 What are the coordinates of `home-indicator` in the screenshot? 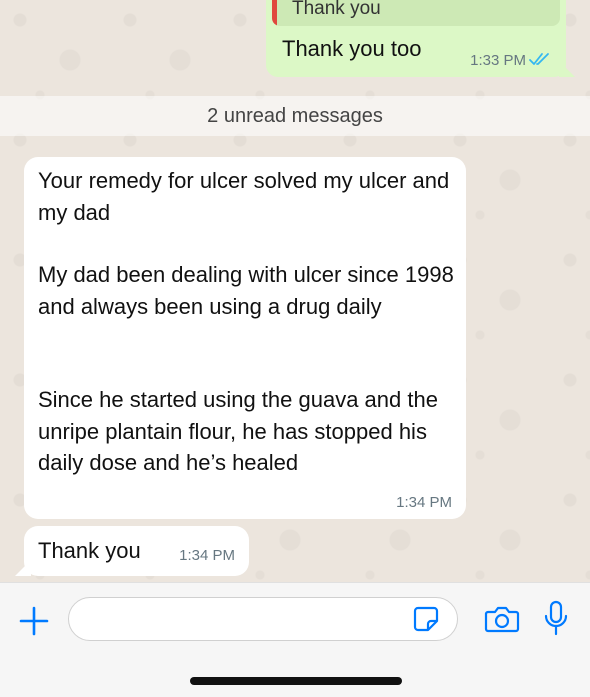 It's located at (296, 681).